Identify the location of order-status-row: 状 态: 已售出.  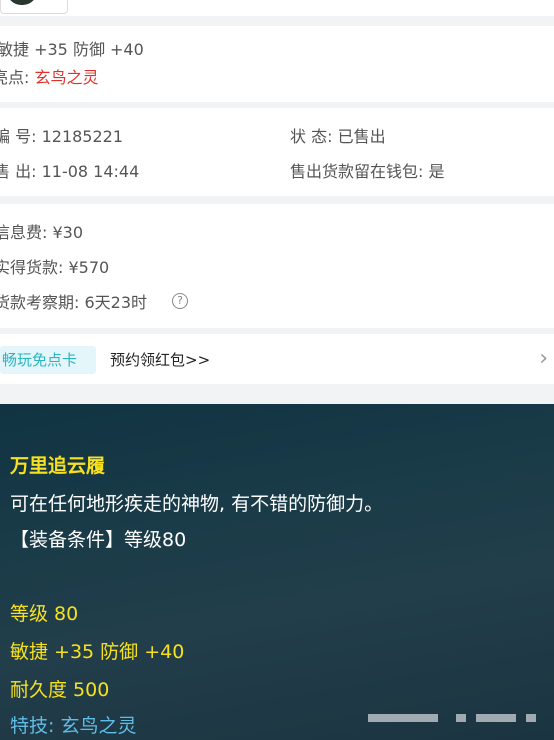
(338, 137).